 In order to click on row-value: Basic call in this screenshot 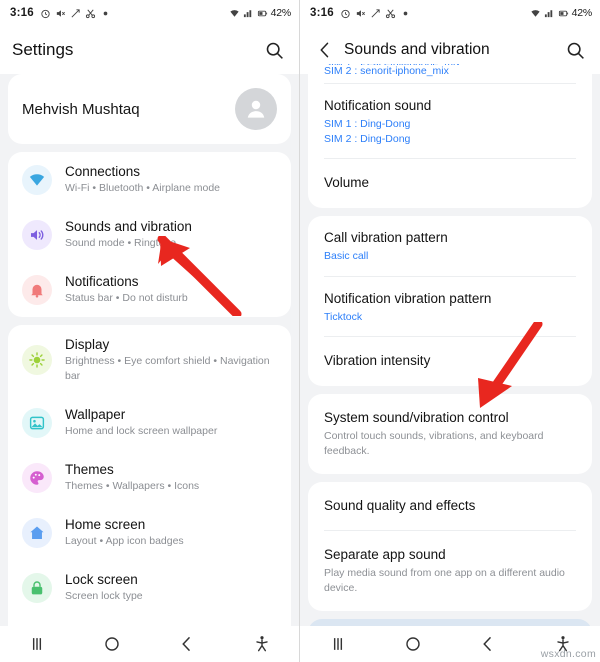, I will do `click(346, 256)`.